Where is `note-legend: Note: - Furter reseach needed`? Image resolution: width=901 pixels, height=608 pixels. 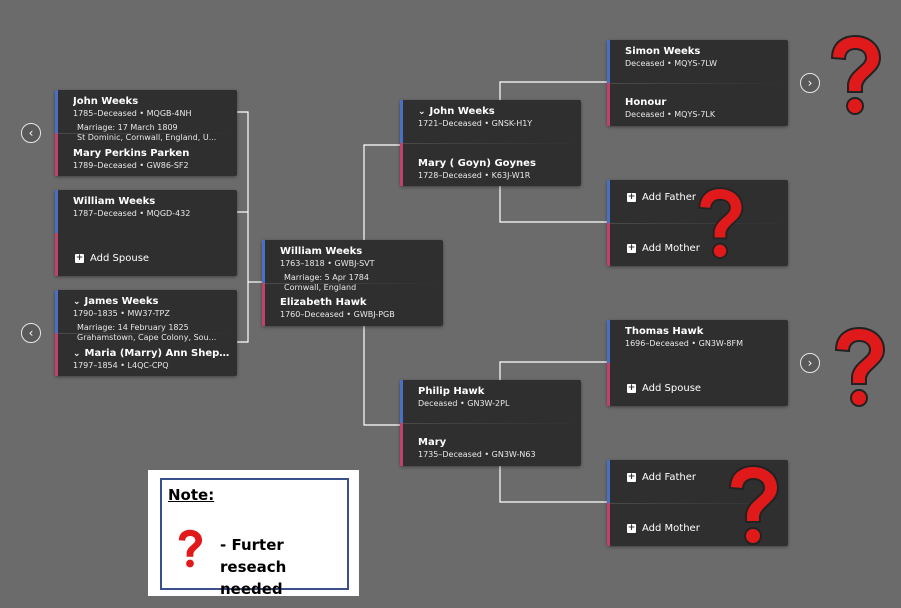
note-legend: Note: - Furter reseach needed is located at coordinates (253, 534).